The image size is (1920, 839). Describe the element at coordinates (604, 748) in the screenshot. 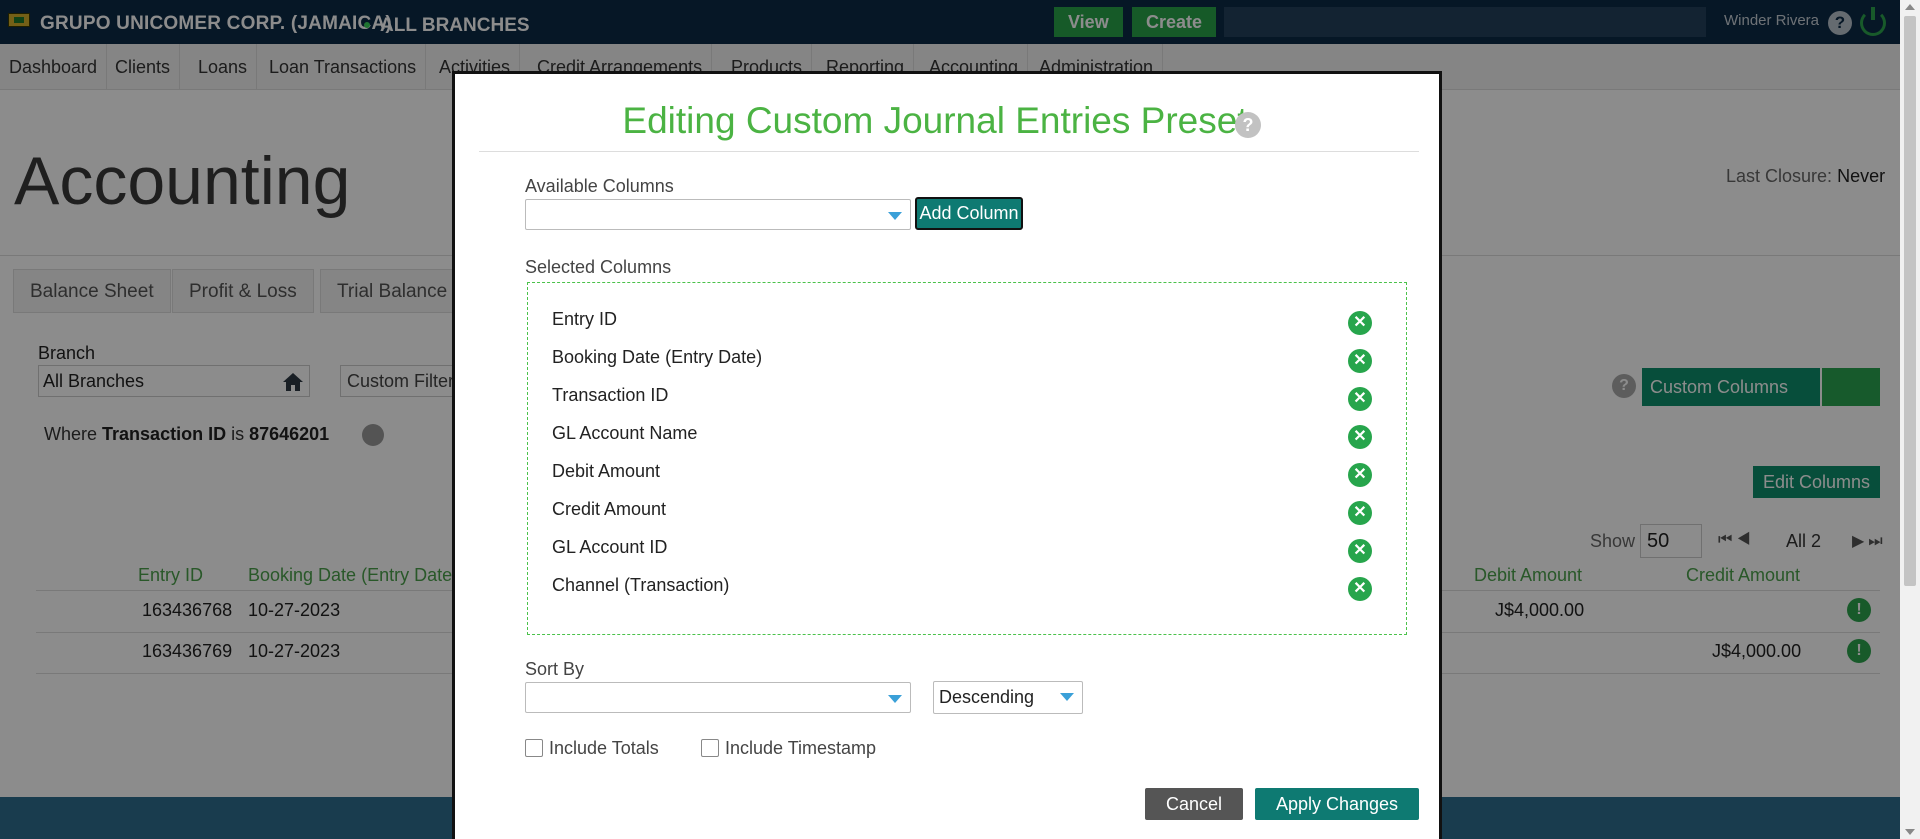

I see `include-totals-label: Include Totals` at that location.